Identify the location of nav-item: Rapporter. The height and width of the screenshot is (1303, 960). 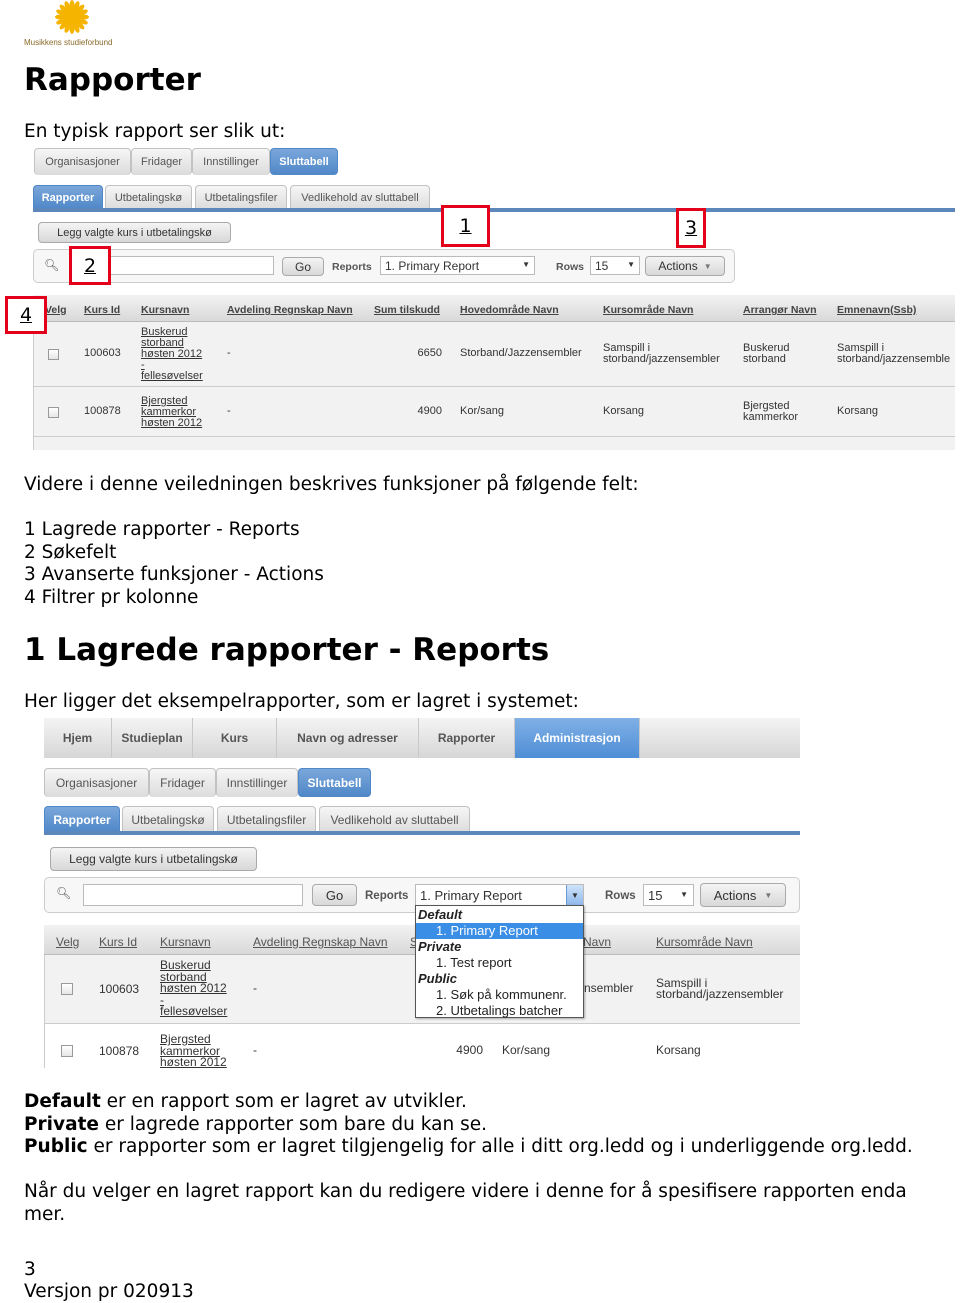
(467, 738).